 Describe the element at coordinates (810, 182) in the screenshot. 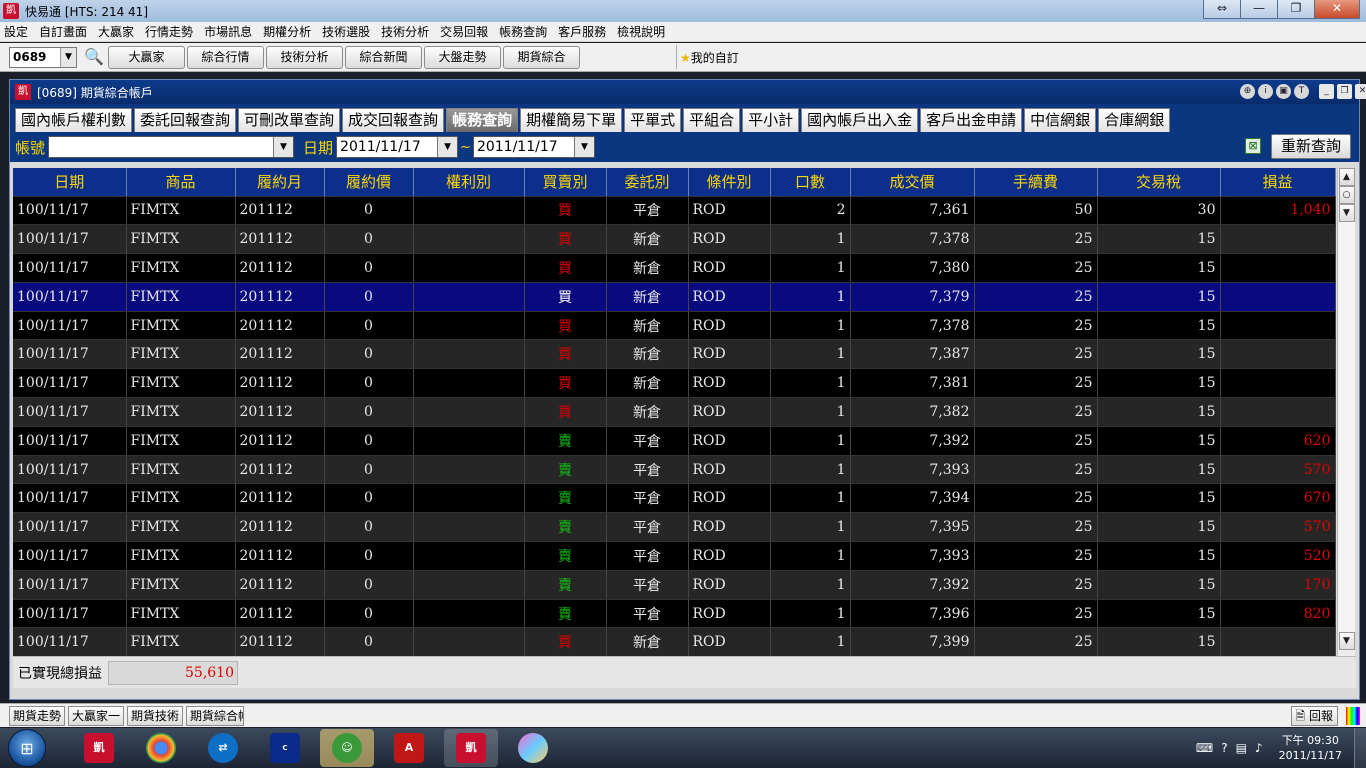

I see `column-header: 口數` at that location.